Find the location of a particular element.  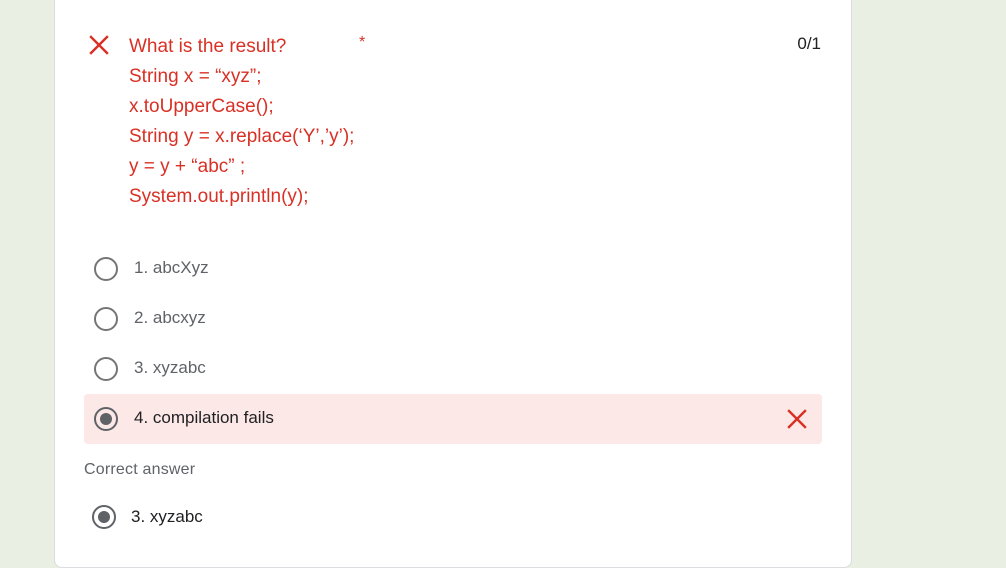

correct-answer-label: 3. xyzabc is located at coordinates (167, 516).